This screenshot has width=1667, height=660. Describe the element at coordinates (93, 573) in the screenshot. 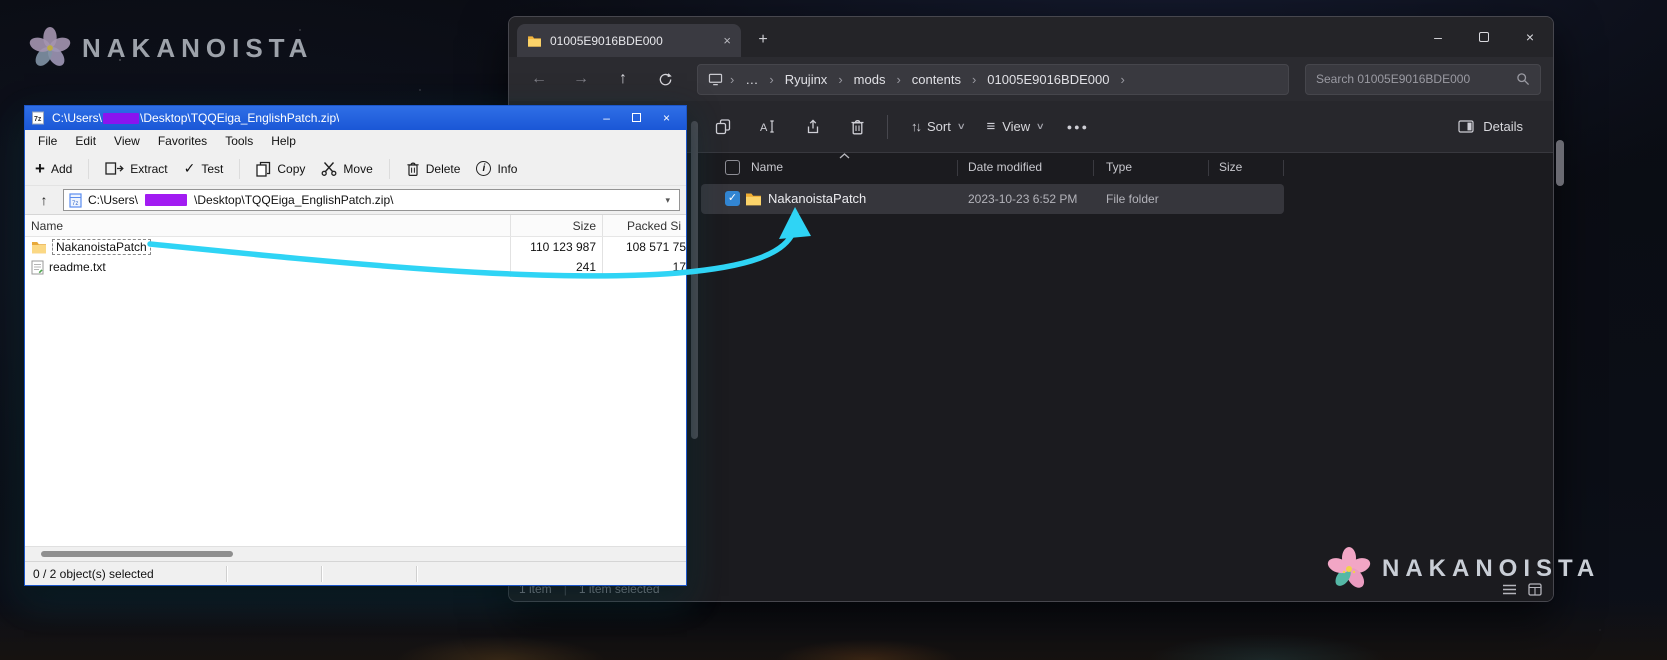

I see `selection-status: 0 / 2 object(s) selected` at that location.